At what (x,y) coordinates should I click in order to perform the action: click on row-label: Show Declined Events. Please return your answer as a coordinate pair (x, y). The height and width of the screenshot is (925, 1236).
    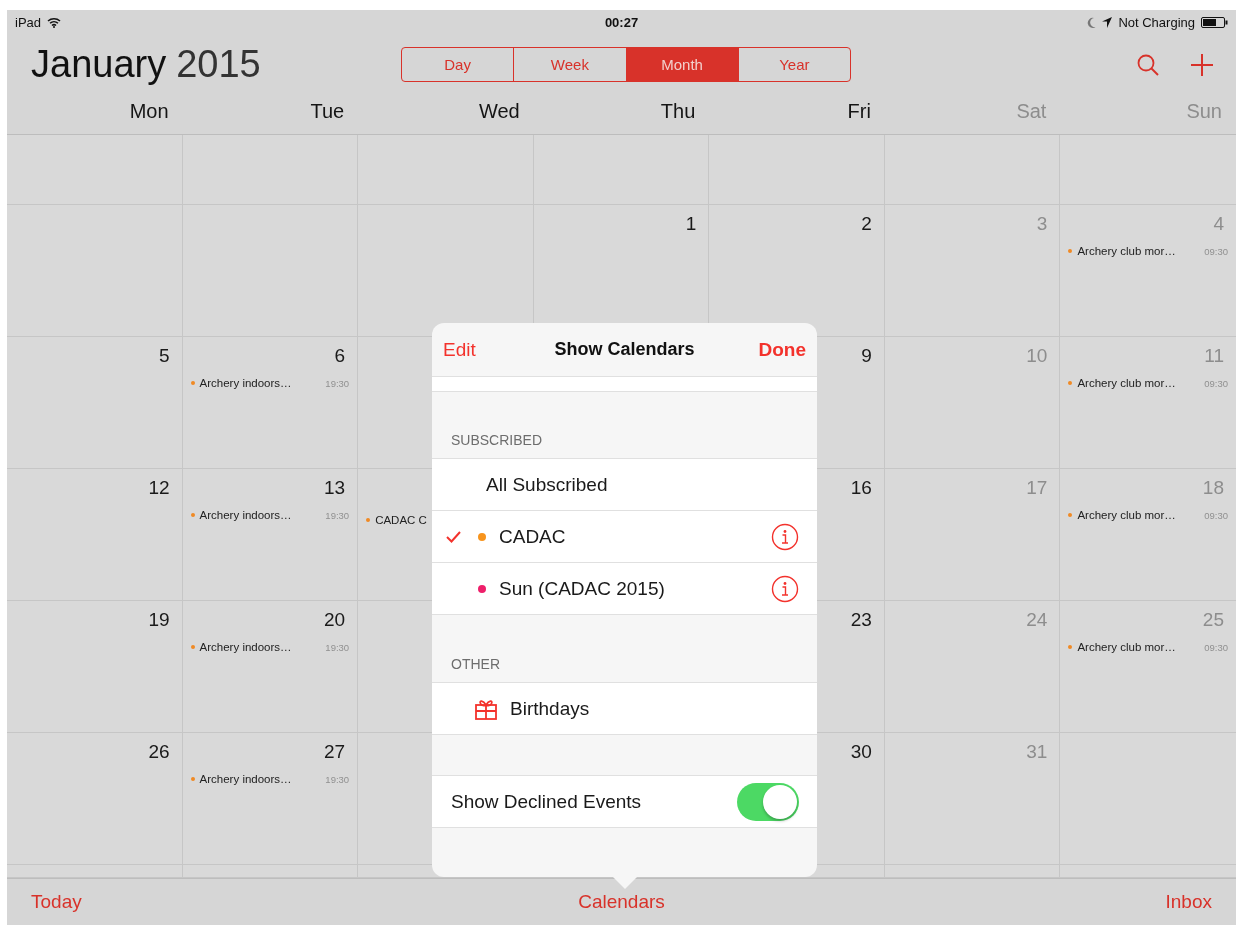
    Looking at the image, I should click on (547, 801).